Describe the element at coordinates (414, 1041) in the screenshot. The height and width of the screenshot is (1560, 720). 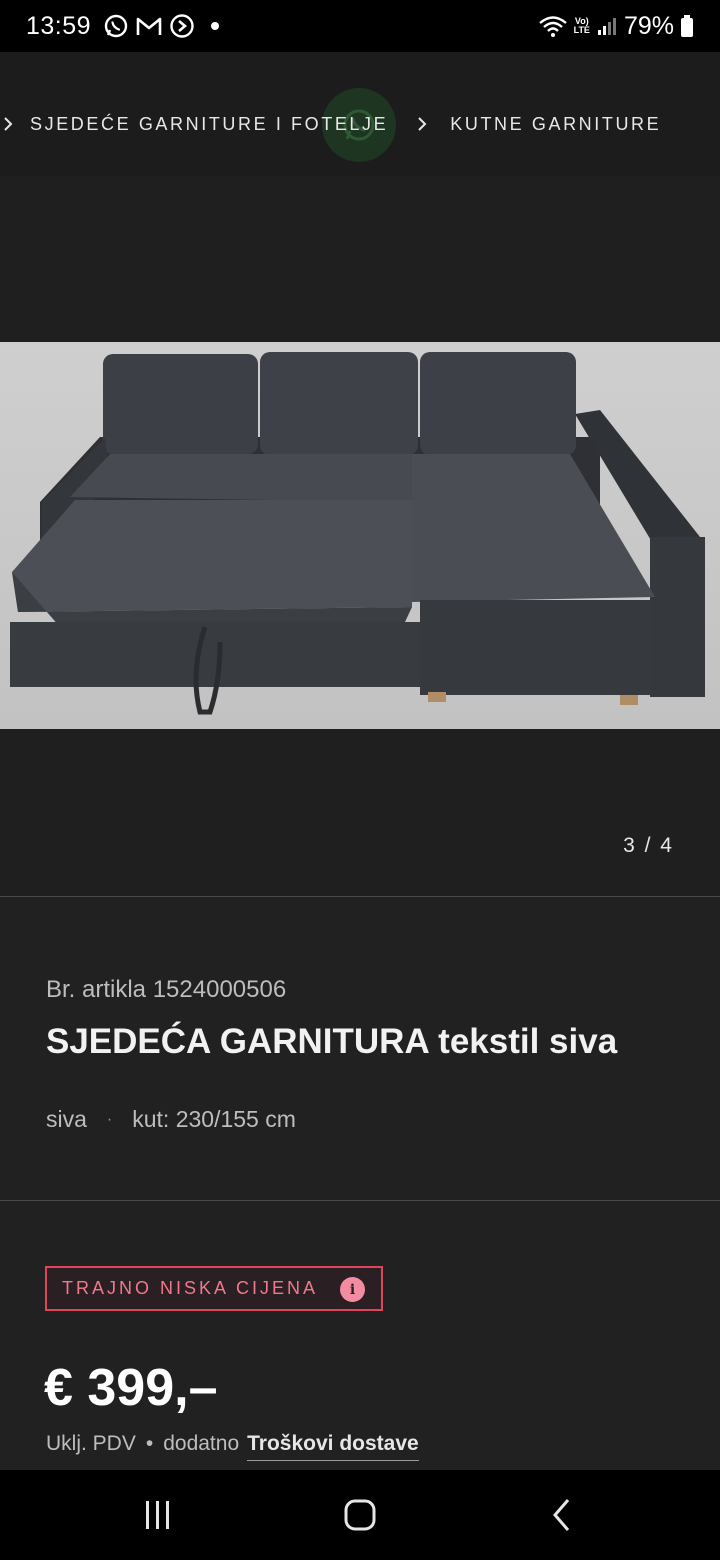
I see `product-title-rest: GARNITURA tekstil siva` at that location.